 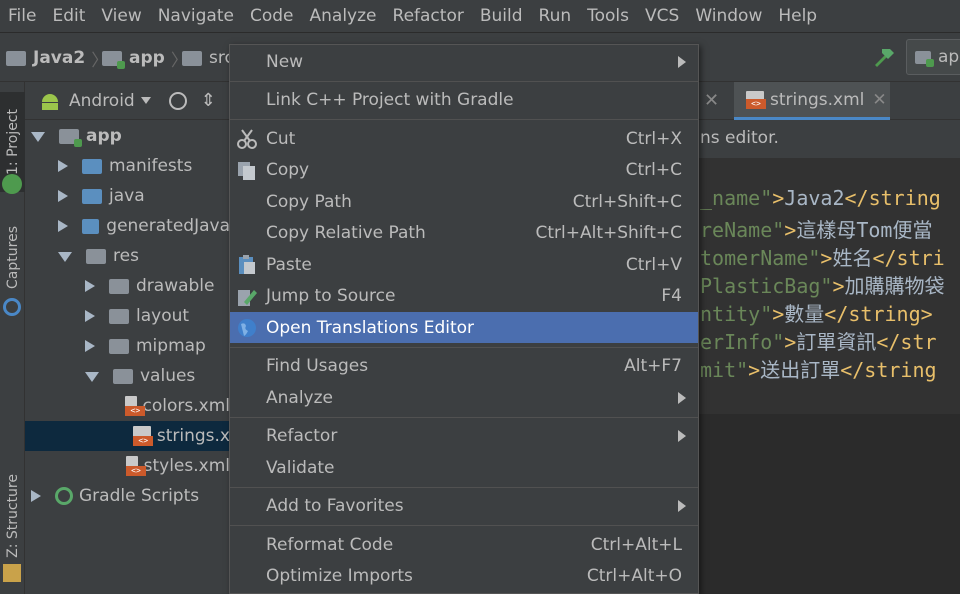 What do you see at coordinates (343, 16) in the screenshot?
I see `menu-analyze: Analyze` at bounding box center [343, 16].